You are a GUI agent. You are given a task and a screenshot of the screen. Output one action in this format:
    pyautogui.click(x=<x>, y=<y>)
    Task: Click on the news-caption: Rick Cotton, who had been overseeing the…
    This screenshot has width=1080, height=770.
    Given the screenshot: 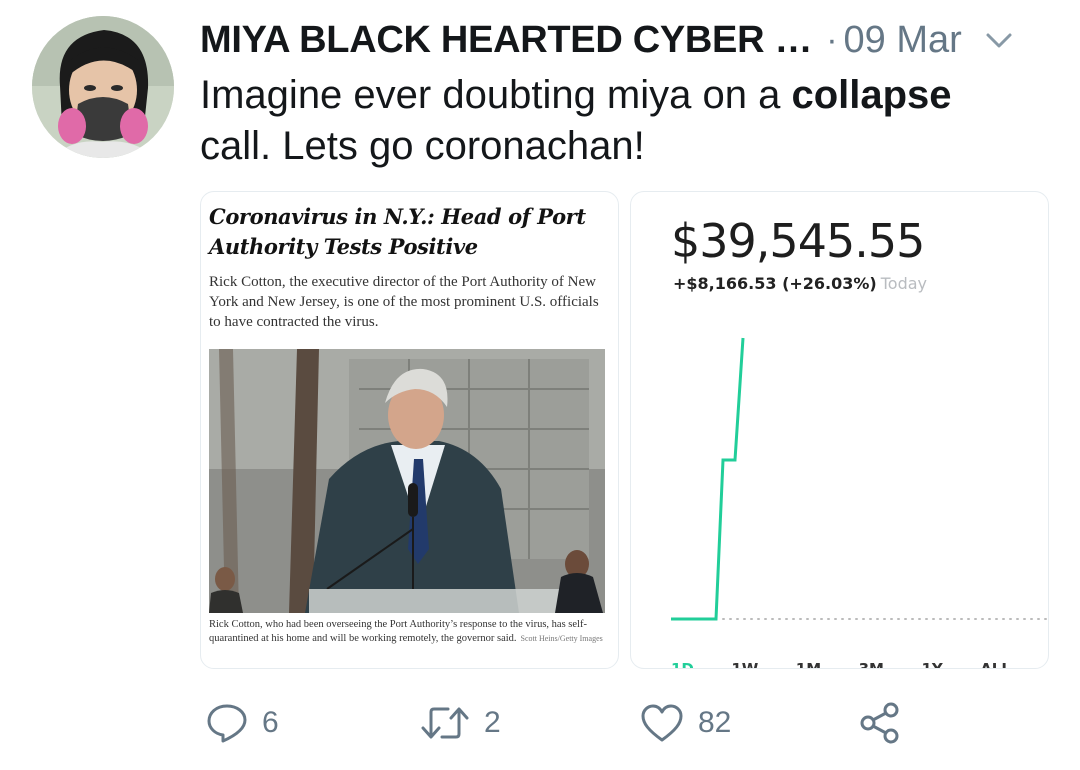 What is the action you would take?
    pyautogui.click(x=406, y=632)
    